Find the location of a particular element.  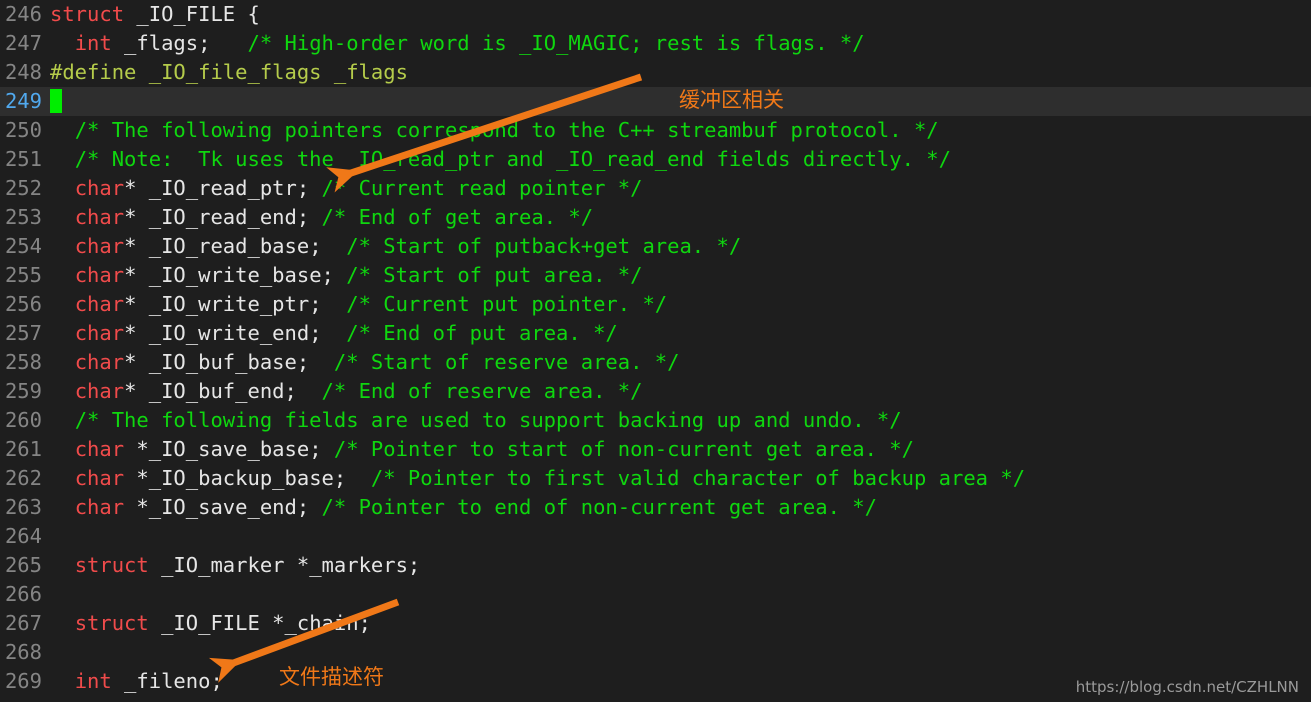

token-id: * _IO_read_base; is located at coordinates (235, 246).